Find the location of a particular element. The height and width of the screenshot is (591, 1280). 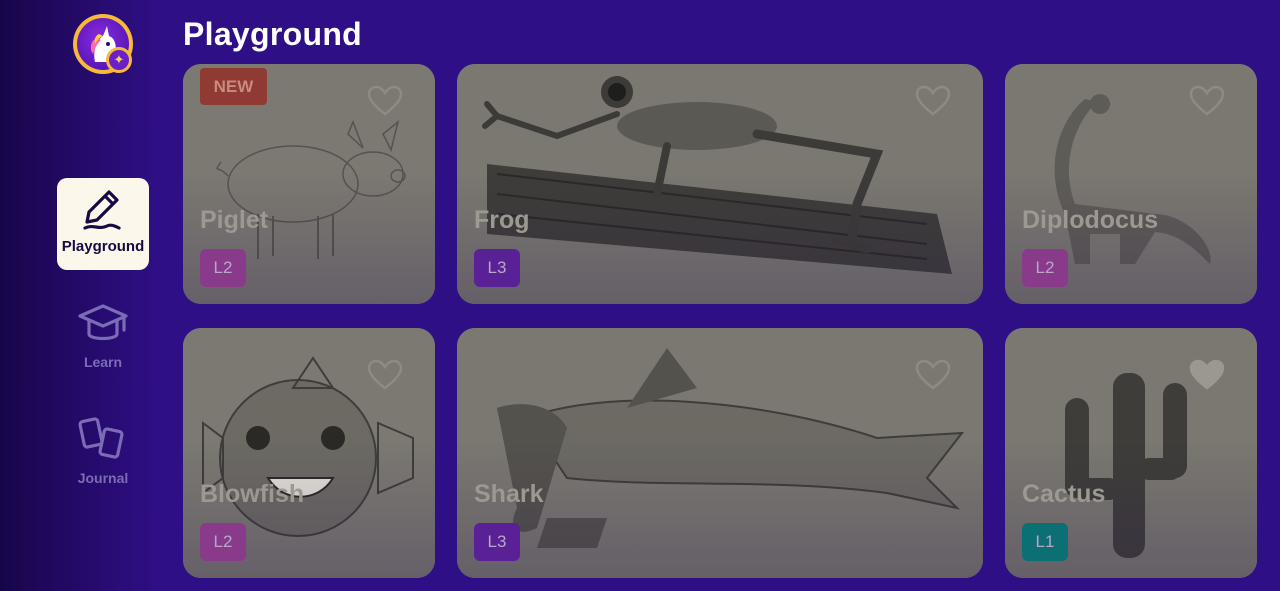

card-diplodocus: Diplodocus L2 is located at coordinates (1131, 184).